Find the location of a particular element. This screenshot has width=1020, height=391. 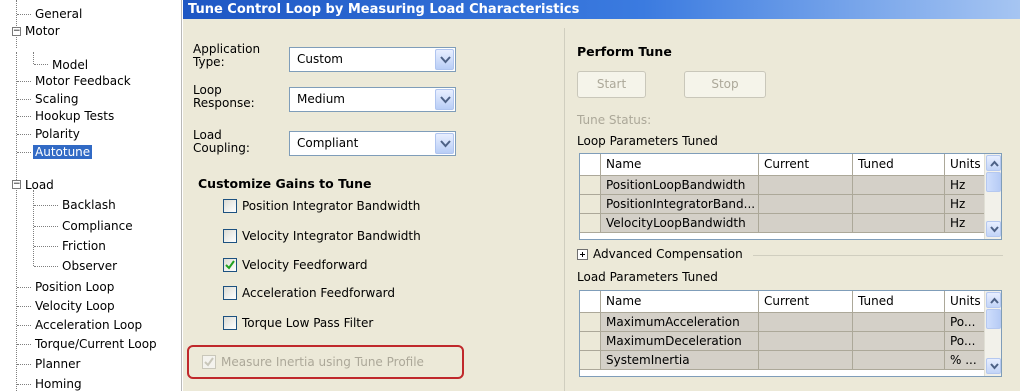

tree-item-label: Compliance is located at coordinates (97, 226).